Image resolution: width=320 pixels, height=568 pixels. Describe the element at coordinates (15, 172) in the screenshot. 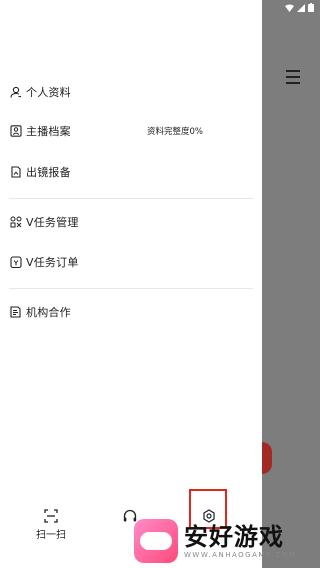

I see `document-icon` at that location.